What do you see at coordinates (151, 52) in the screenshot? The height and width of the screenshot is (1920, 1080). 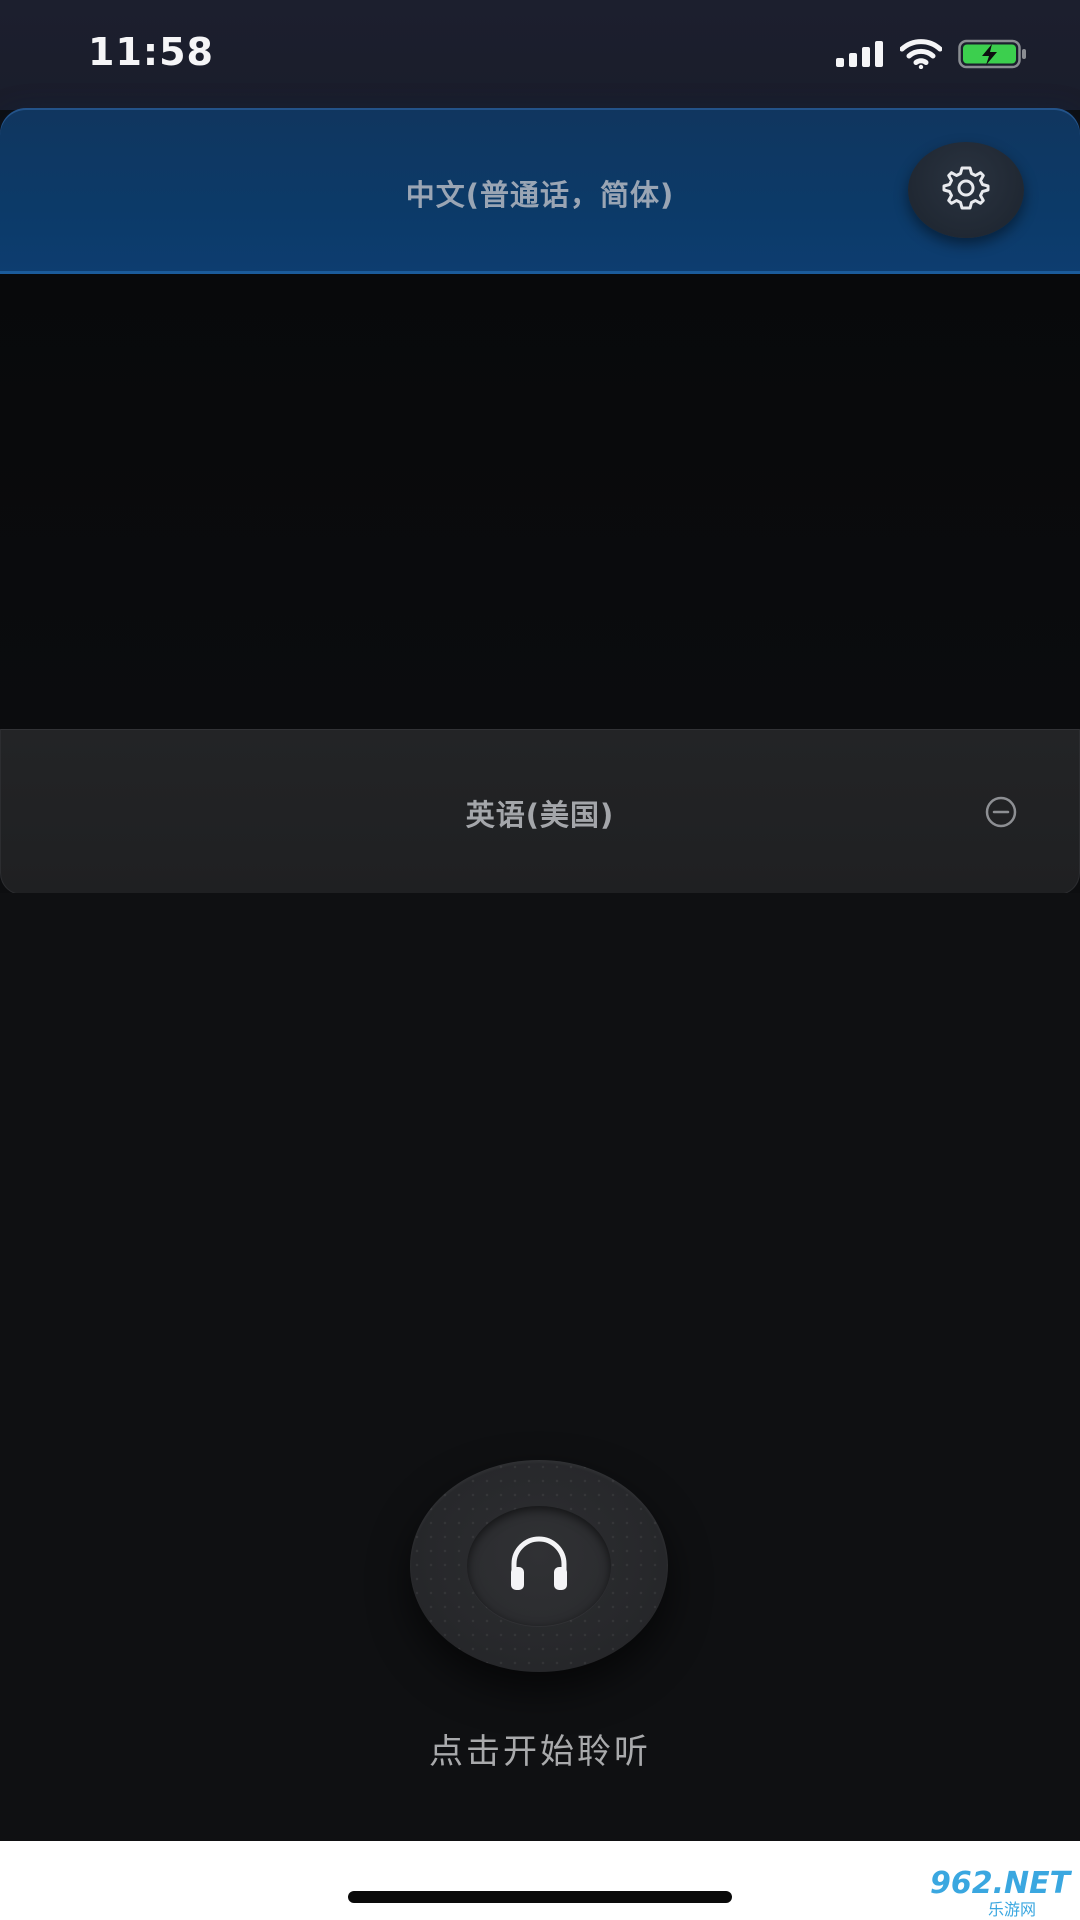 I see `status-time: 11:58` at bounding box center [151, 52].